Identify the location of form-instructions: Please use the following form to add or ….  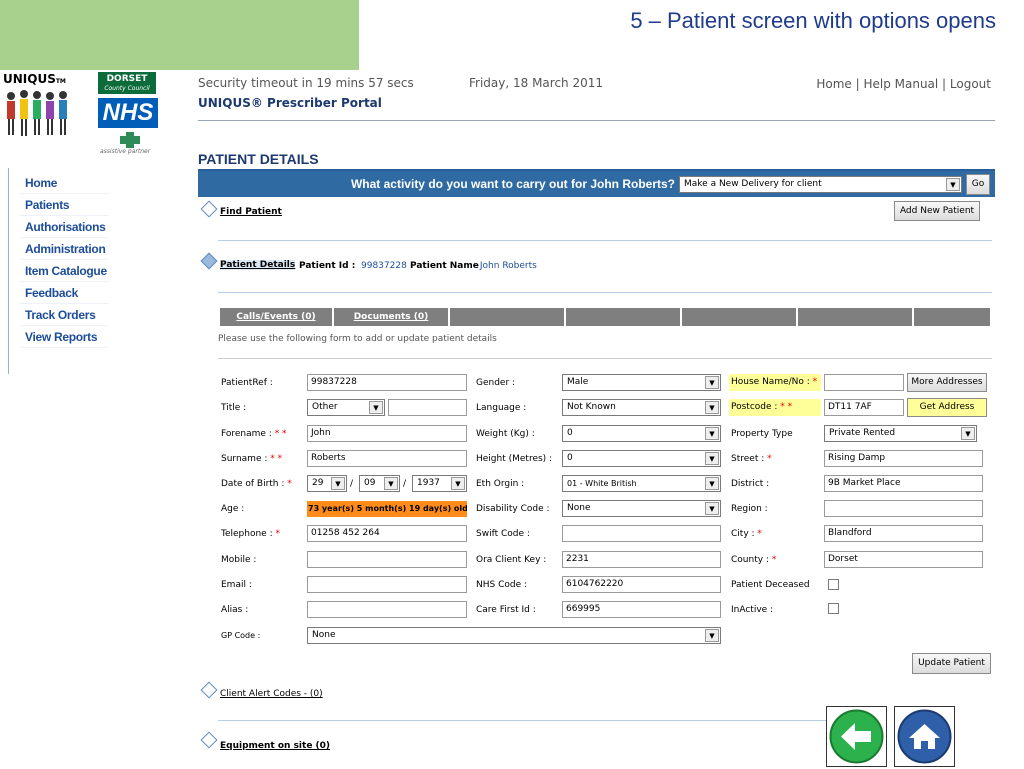
(357, 339).